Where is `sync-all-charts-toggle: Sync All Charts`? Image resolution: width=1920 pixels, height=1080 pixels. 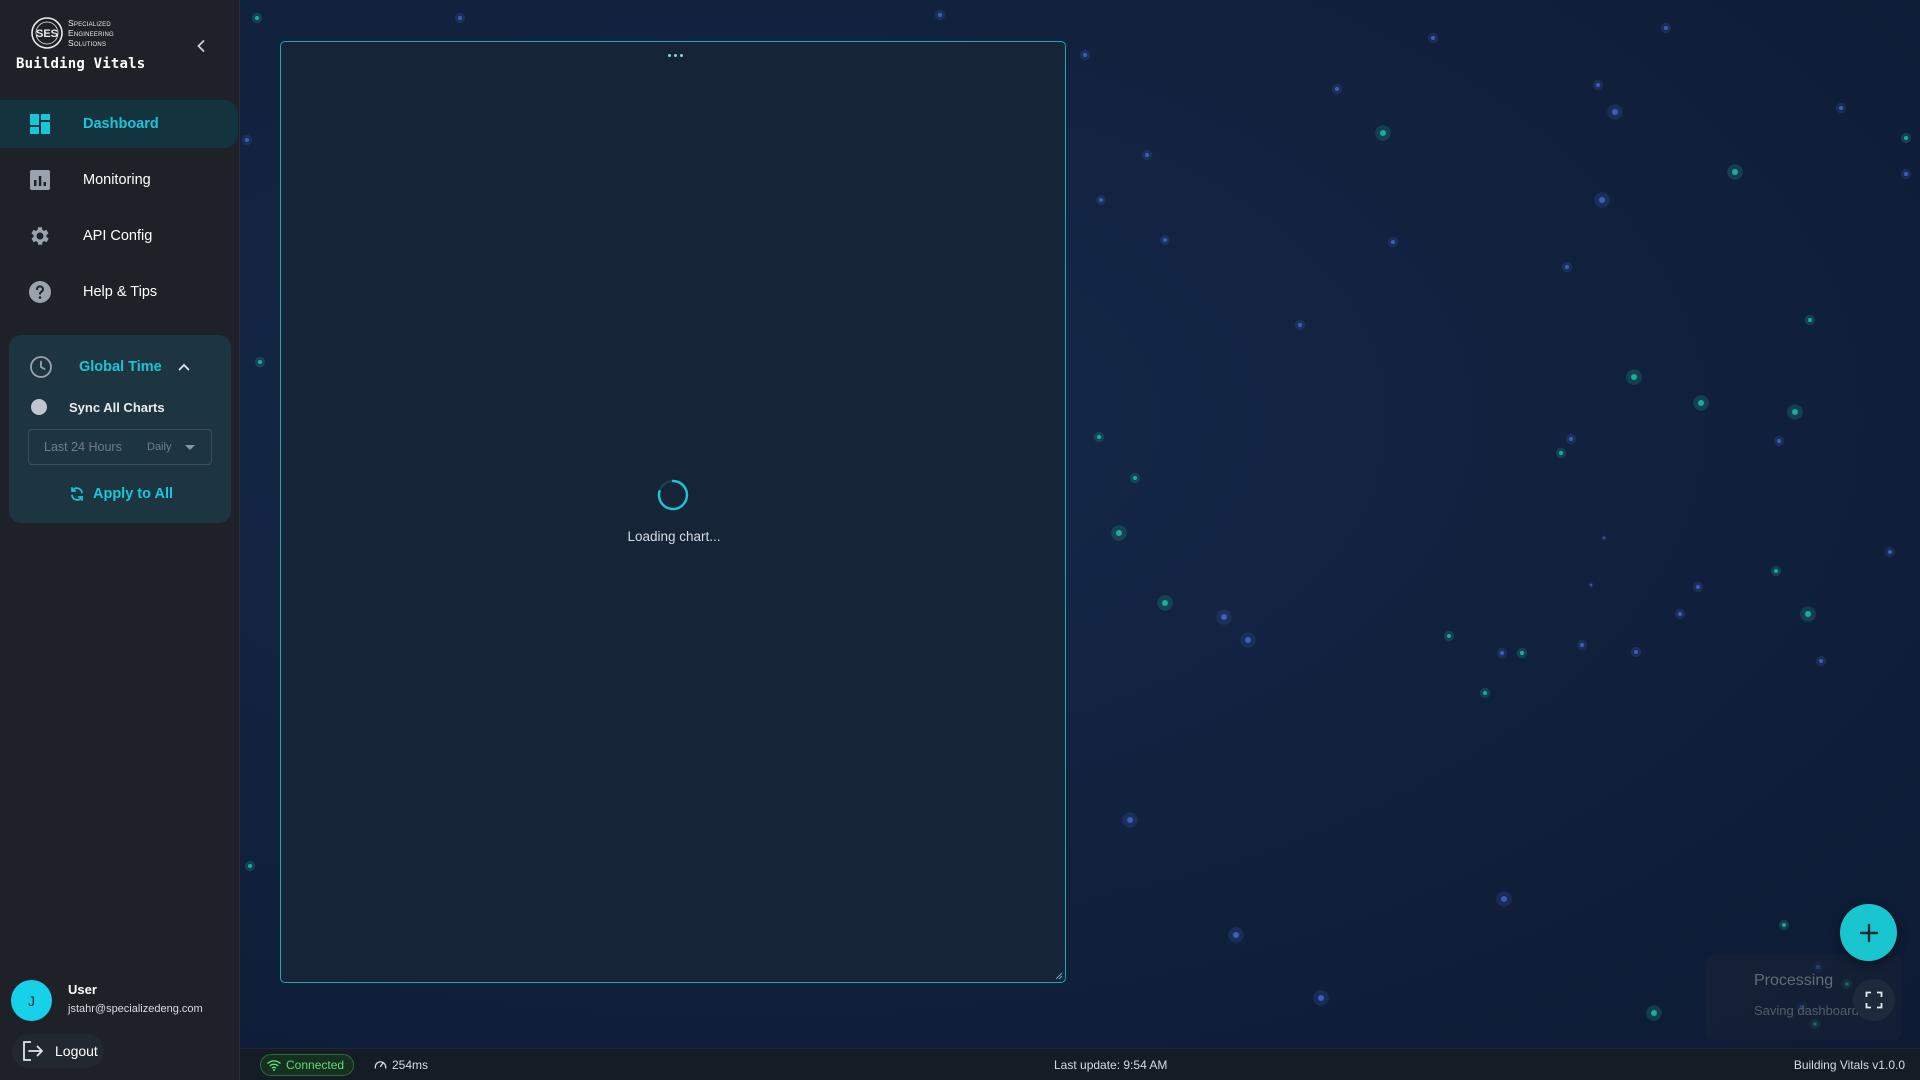 sync-all-charts-toggle: Sync All Charts is located at coordinates (98, 407).